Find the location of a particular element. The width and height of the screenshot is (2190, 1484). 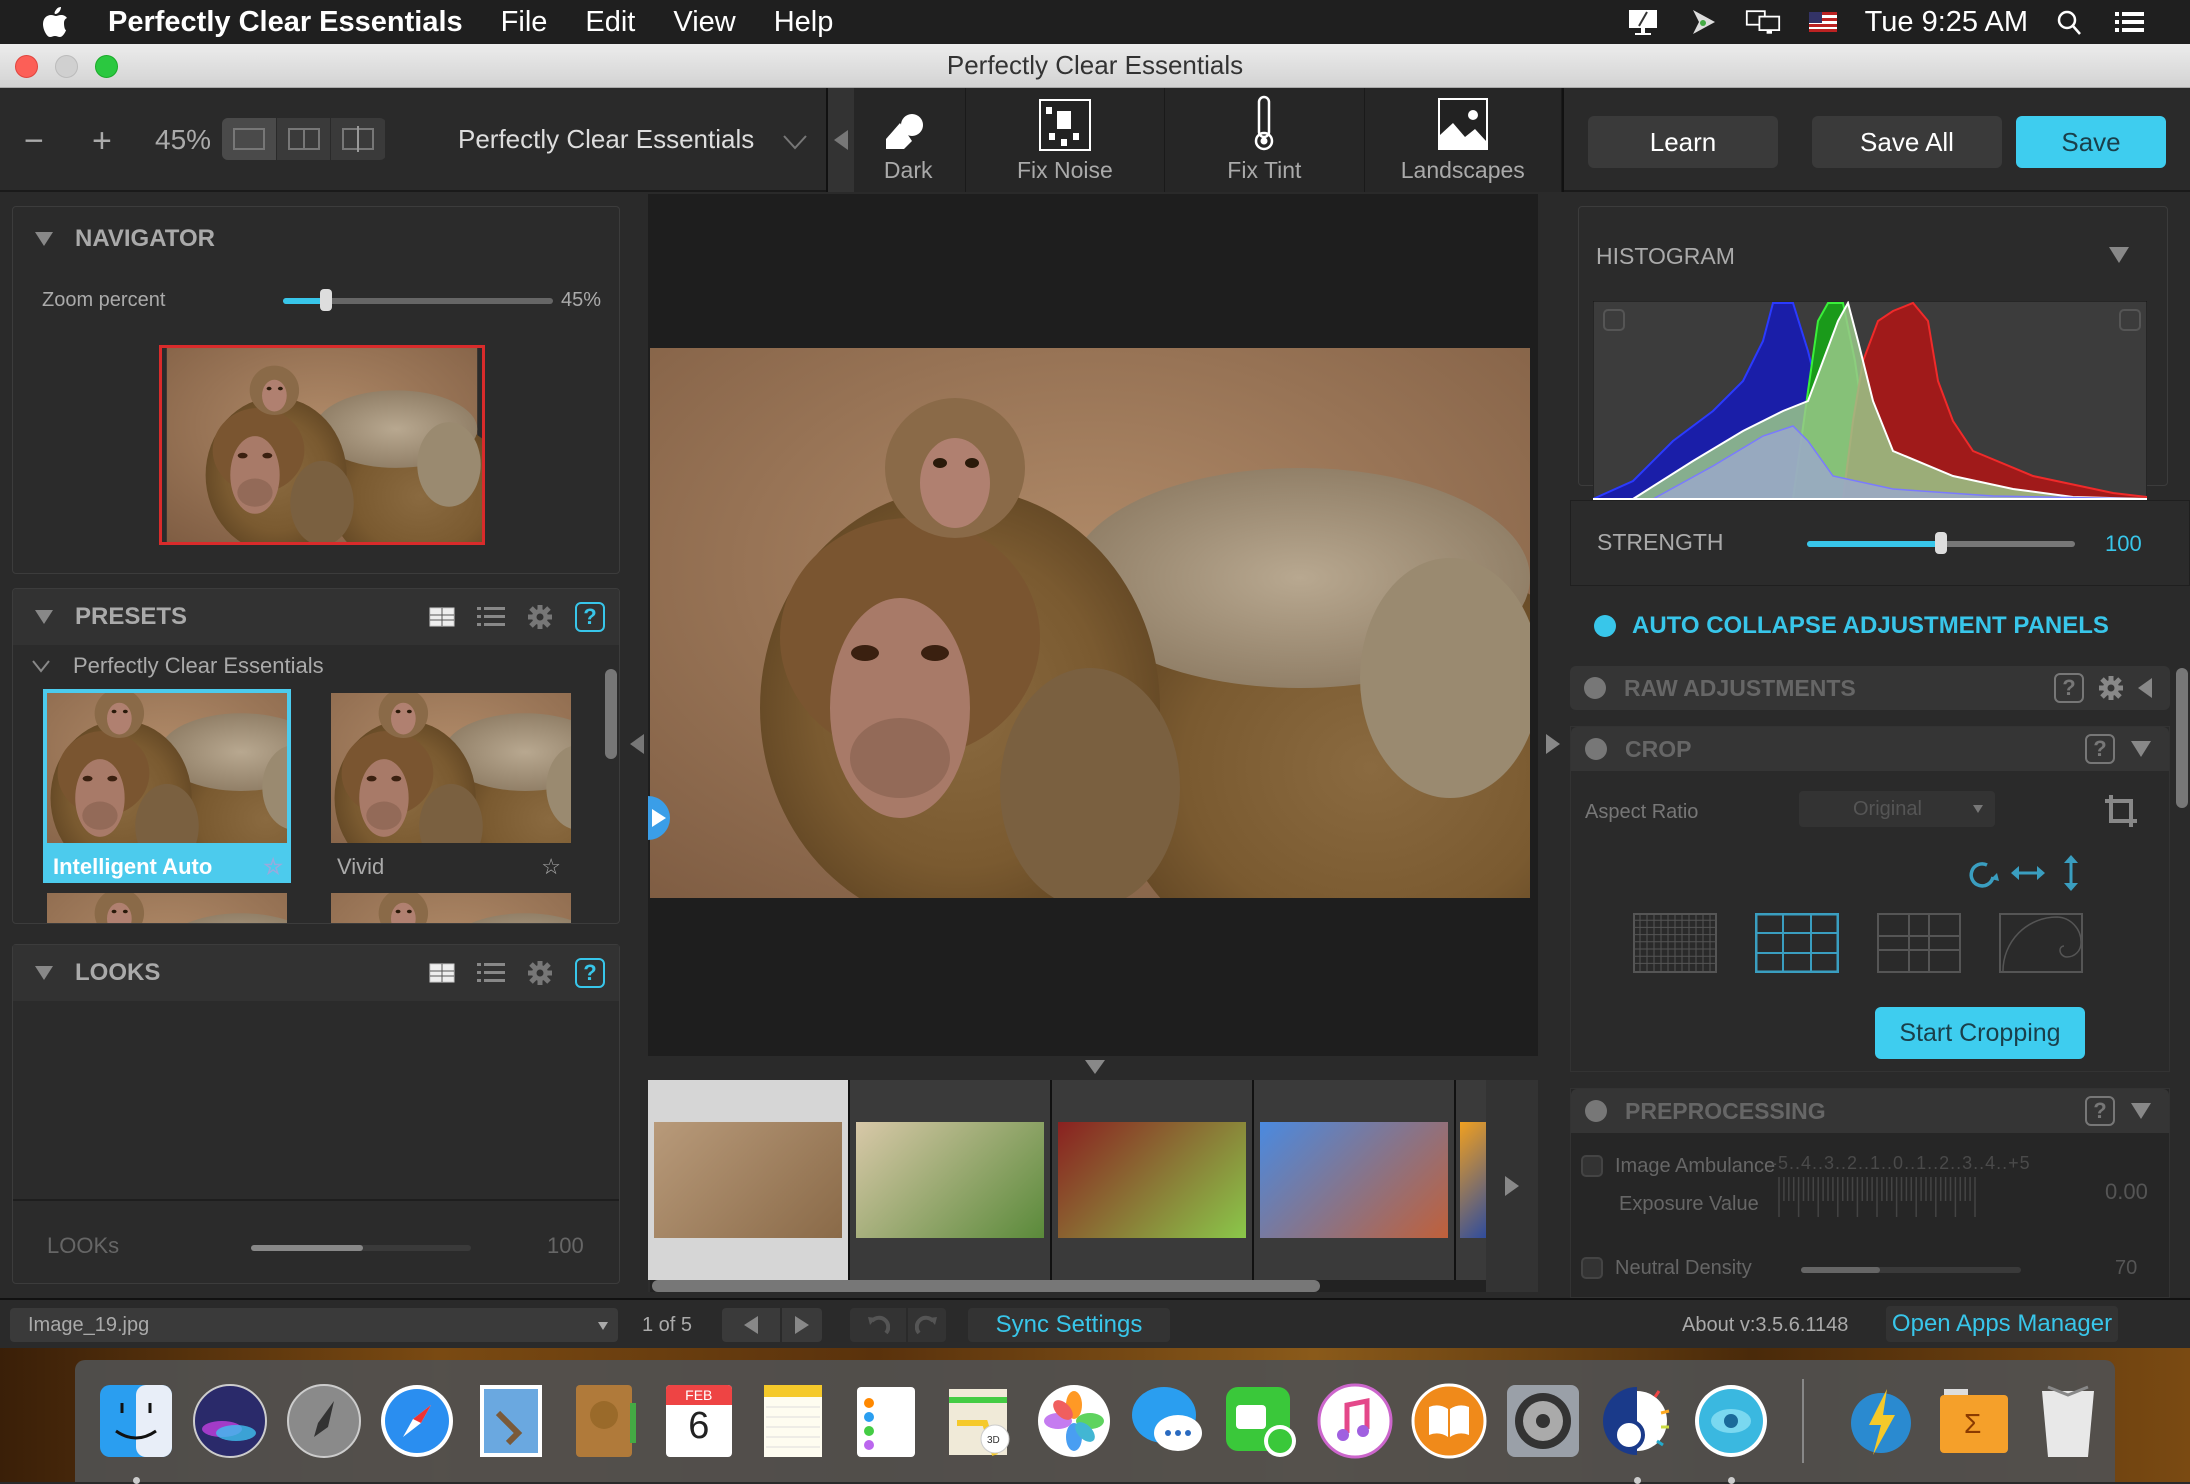

zoom-out-button: − is located at coordinates (34, 141).